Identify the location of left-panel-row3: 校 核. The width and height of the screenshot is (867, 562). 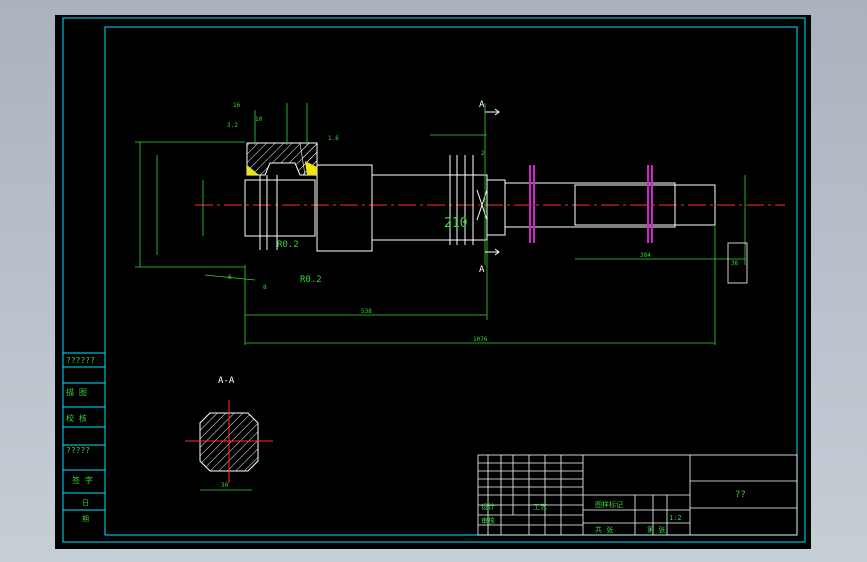
(76, 418).